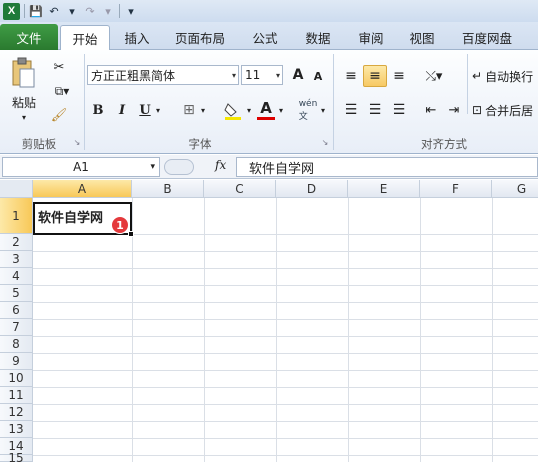 The height and width of the screenshot is (465, 538). What do you see at coordinates (62, 91) in the screenshot?
I see `copy-icon: ⧉▾` at bounding box center [62, 91].